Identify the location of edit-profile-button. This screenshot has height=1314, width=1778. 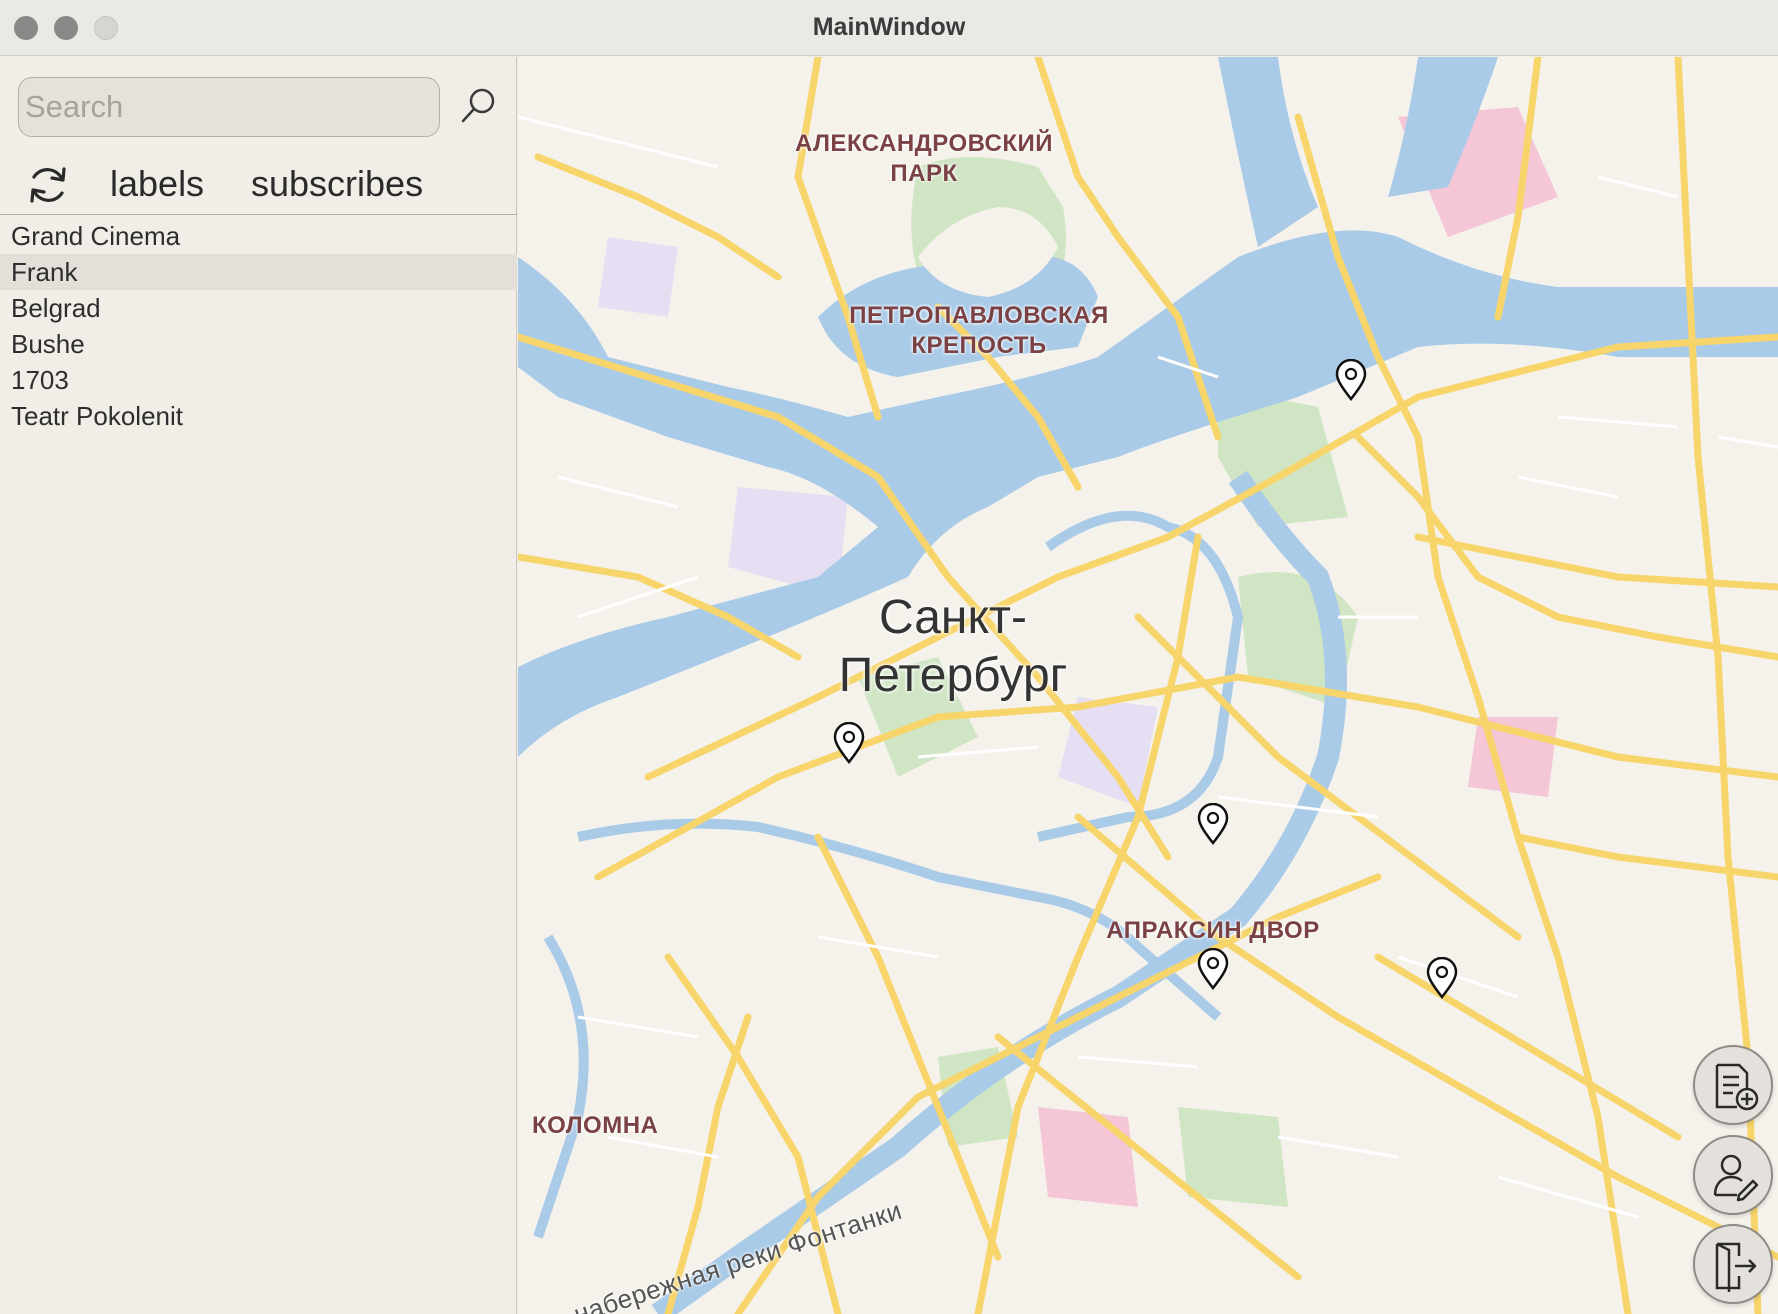
(1733, 1175).